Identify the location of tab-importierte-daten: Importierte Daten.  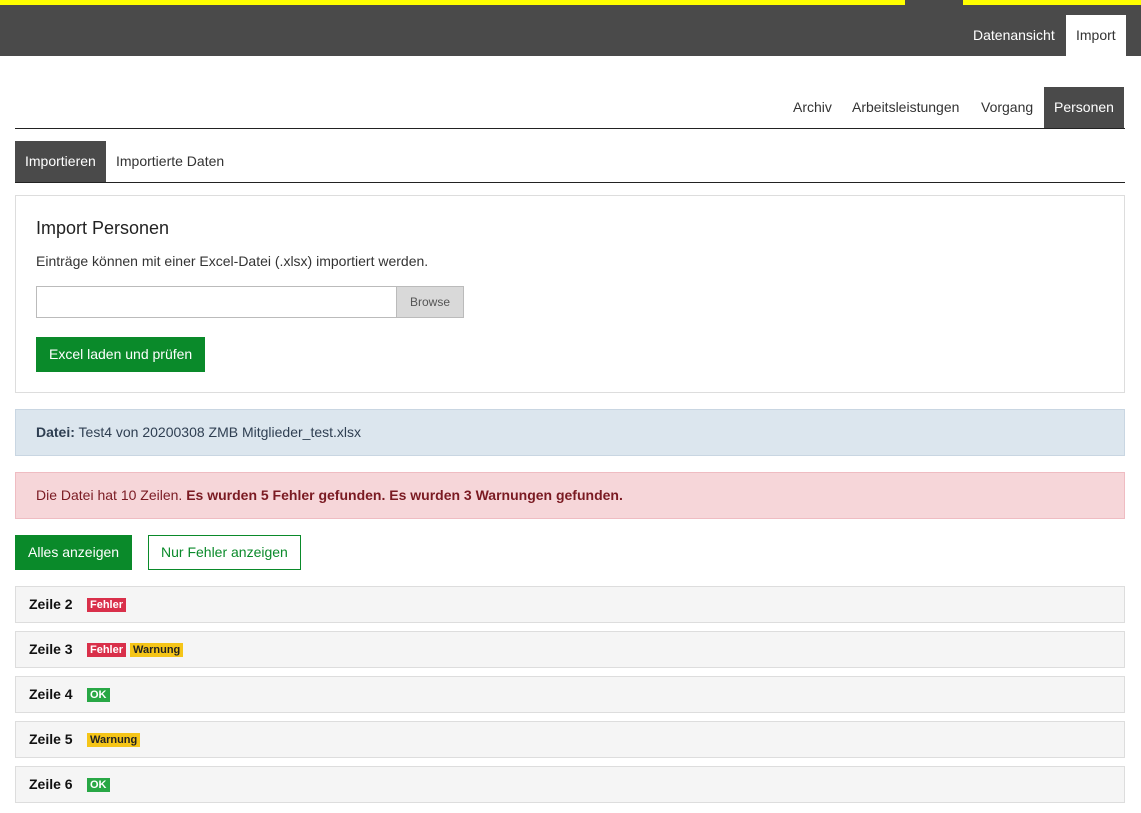
(170, 161).